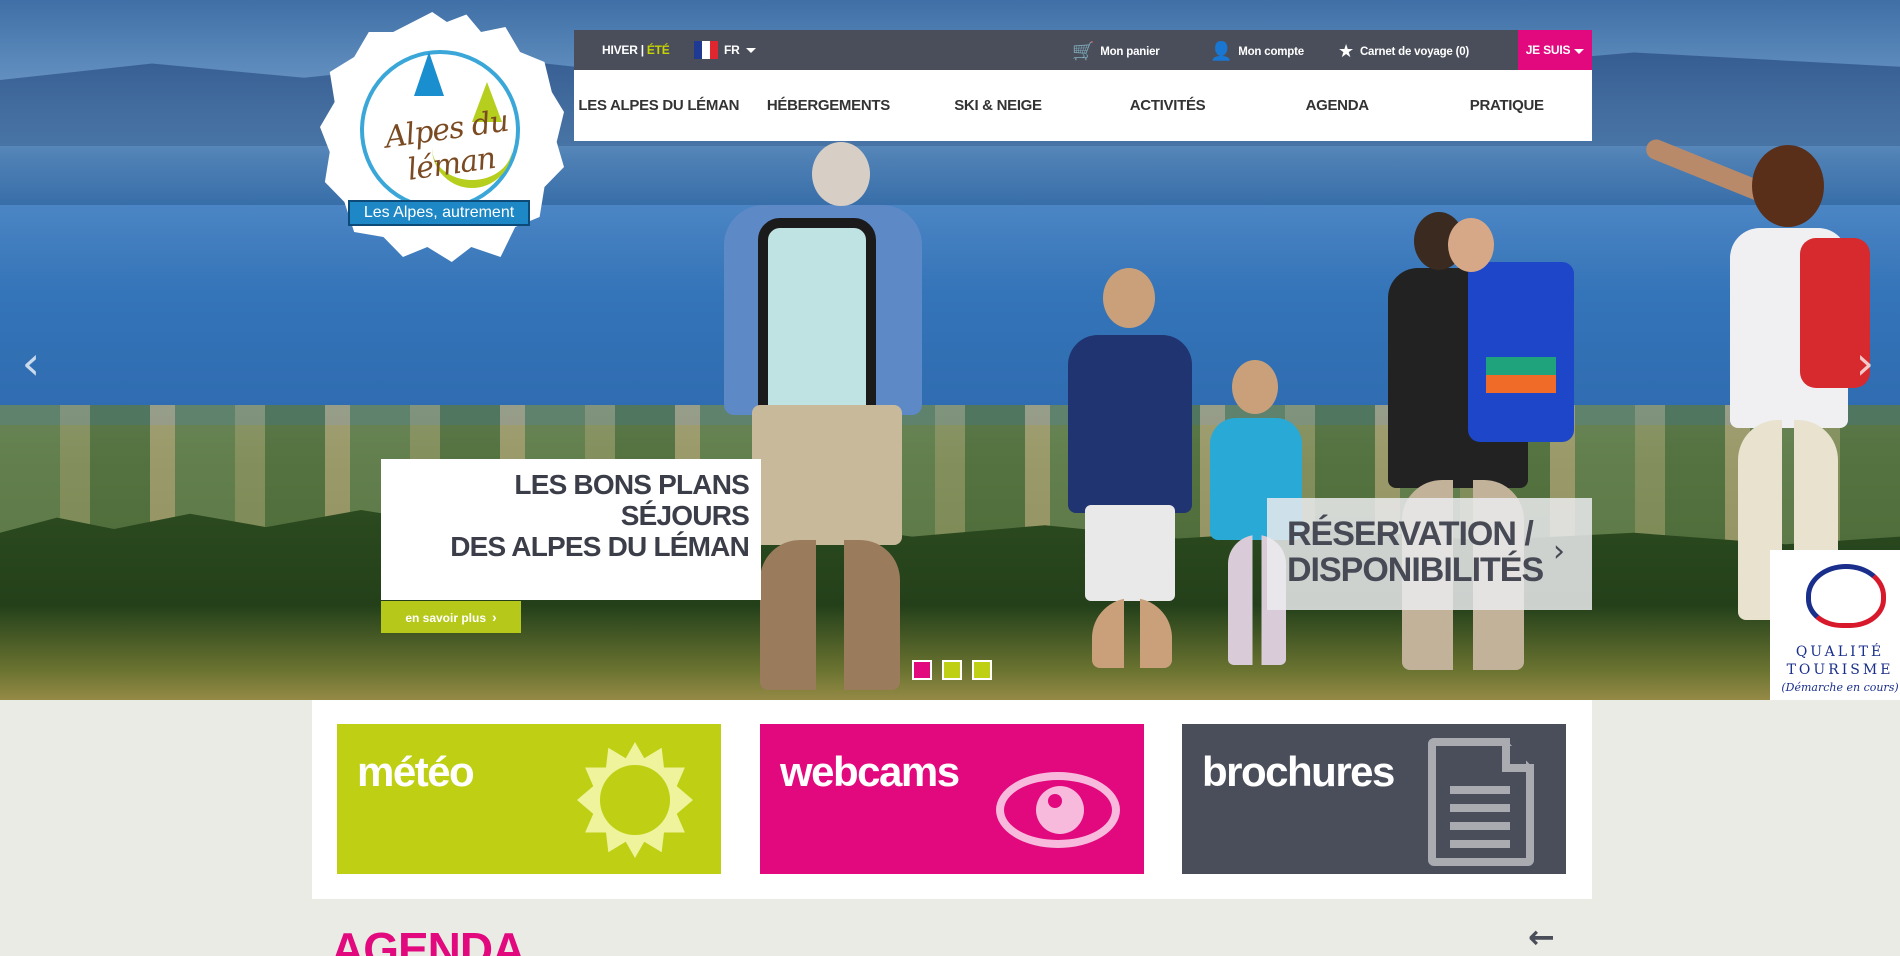 This screenshot has height=956, width=1900. What do you see at coordinates (1255, 387) in the screenshot?
I see `girl-head` at bounding box center [1255, 387].